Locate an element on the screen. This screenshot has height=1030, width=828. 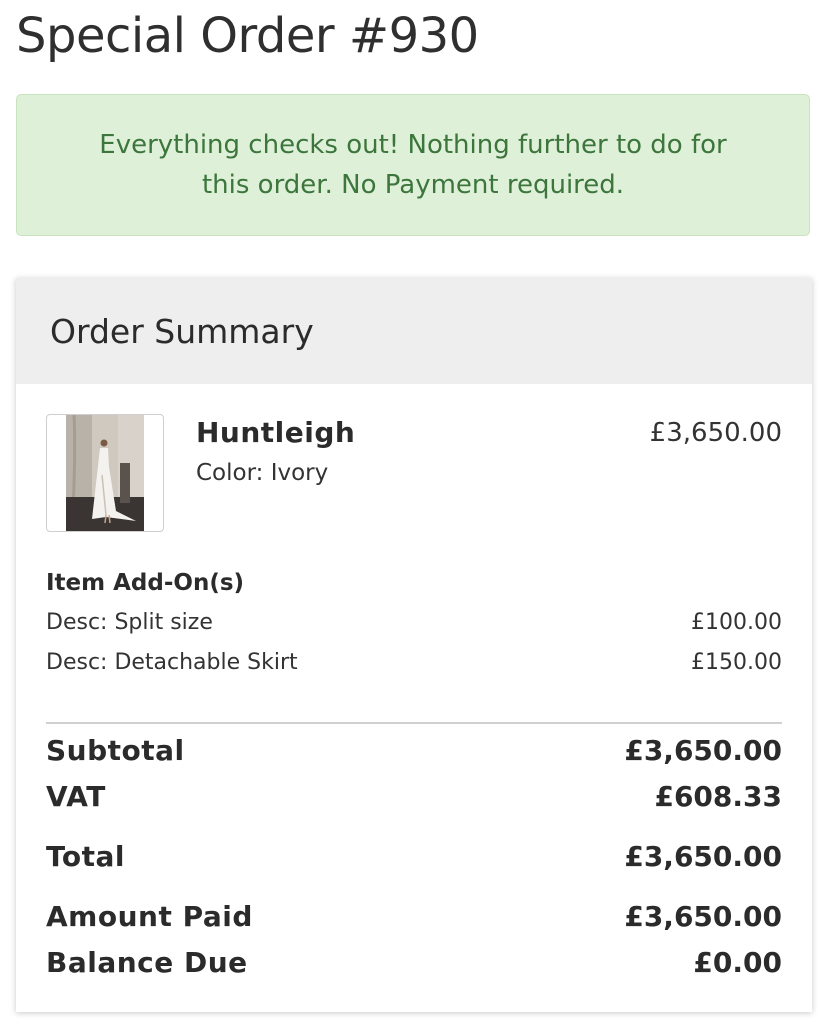
balance-due-label: Balance Due is located at coordinates (147, 962).